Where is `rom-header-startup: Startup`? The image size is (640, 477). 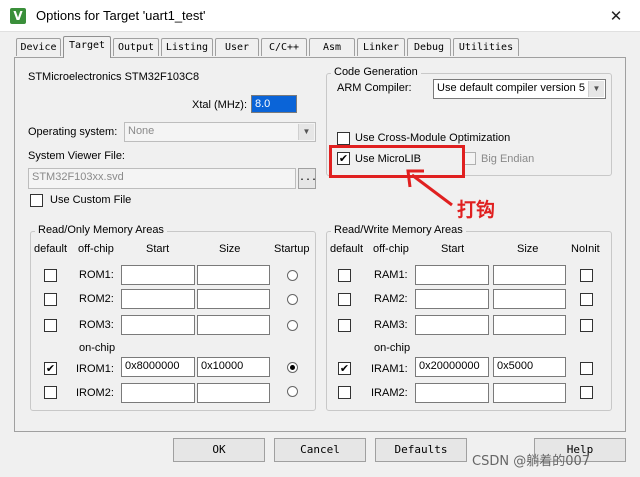
rom-header-startup: Startup is located at coordinates (292, 249).